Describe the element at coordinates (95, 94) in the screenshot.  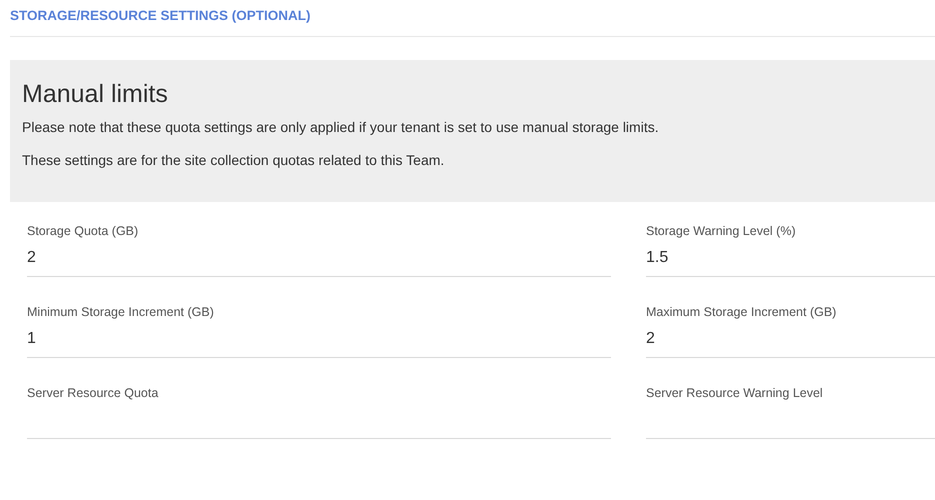
I see `notice-title: Manual limits` at that location.